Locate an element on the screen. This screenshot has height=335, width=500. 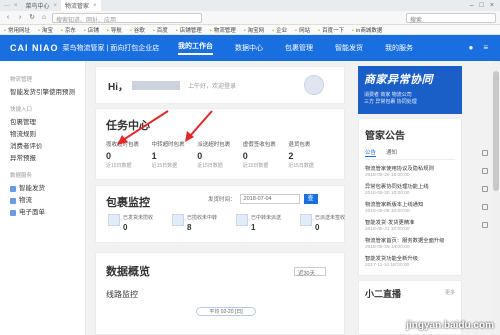
sidebar-item-label: 物流规则 is located at coordinates (23, 134).